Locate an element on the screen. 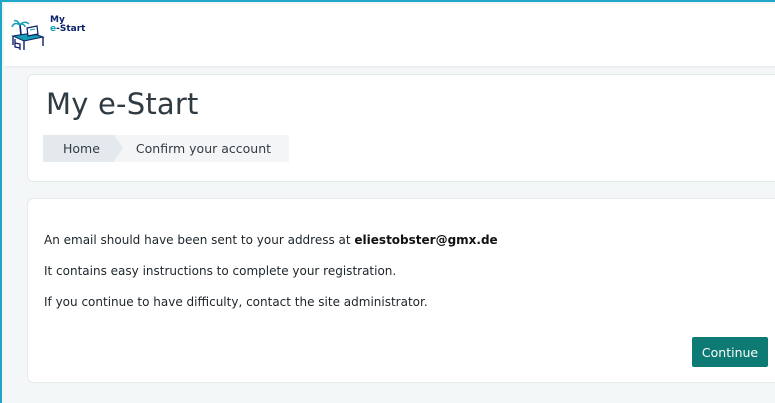 This screenshot has width=775, height=403. logo-text: My e-Start is located at coordinates (67, 25).